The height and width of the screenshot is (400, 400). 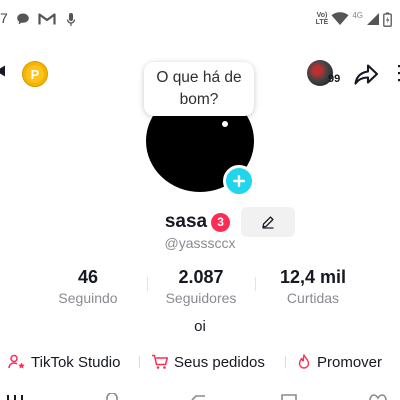 What do you see at coordinates (160, 361) in the screenshot?
I see `cart-icon` at bounding box center [160, 361].